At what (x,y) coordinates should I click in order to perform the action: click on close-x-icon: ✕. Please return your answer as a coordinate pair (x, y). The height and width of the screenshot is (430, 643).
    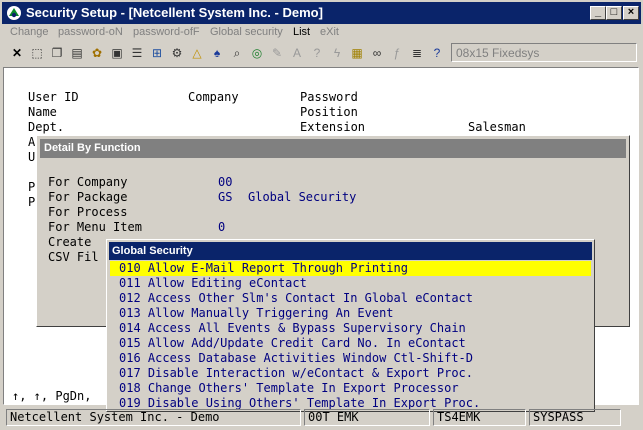
    Looking at the image, I should click on (17, 53).